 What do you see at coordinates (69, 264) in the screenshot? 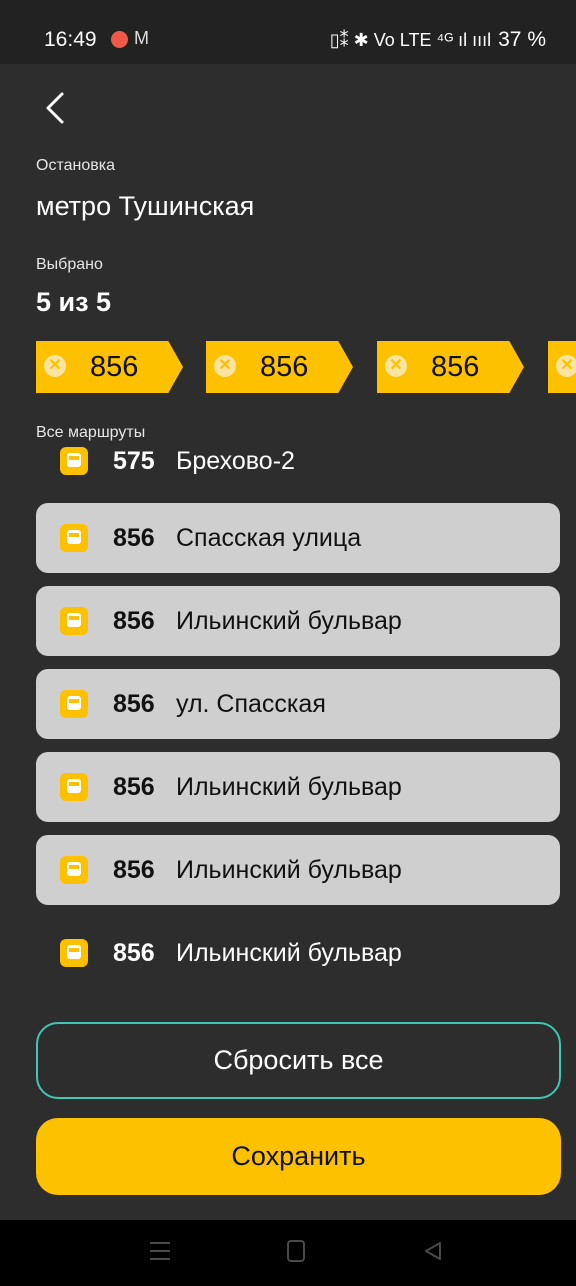
I see `selected-label: Выбрано` at bounding box center [69, 264].